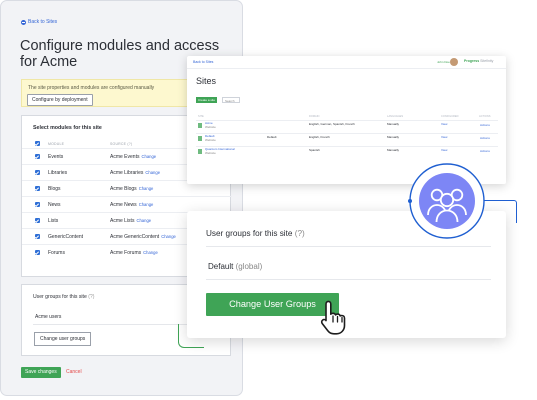 The image size is (537, 400). What do you see at coordinates (272, 136) in the screenshot?
I see `site-domain: Default` at bounding box center [272, 136].